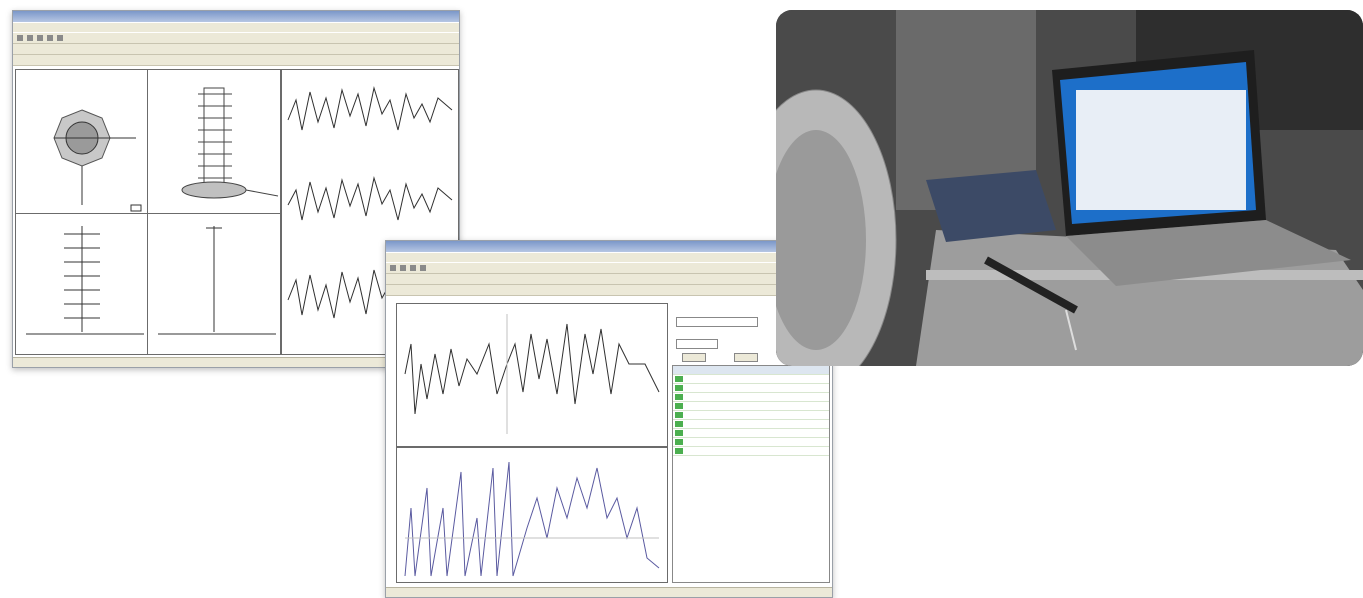 Image resolution: width=1363 pixels, height=598 pixels. I want to click on side-view-drawing, so click(217, 280).